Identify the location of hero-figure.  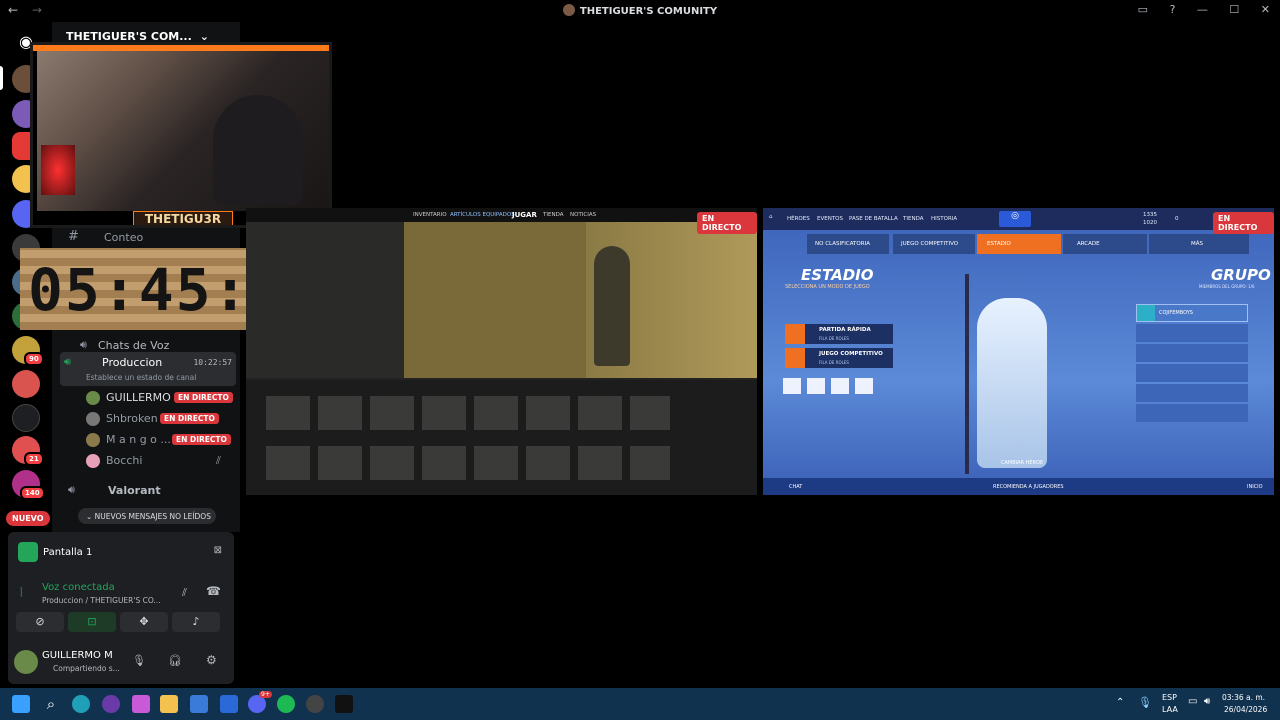
(1012, 383).